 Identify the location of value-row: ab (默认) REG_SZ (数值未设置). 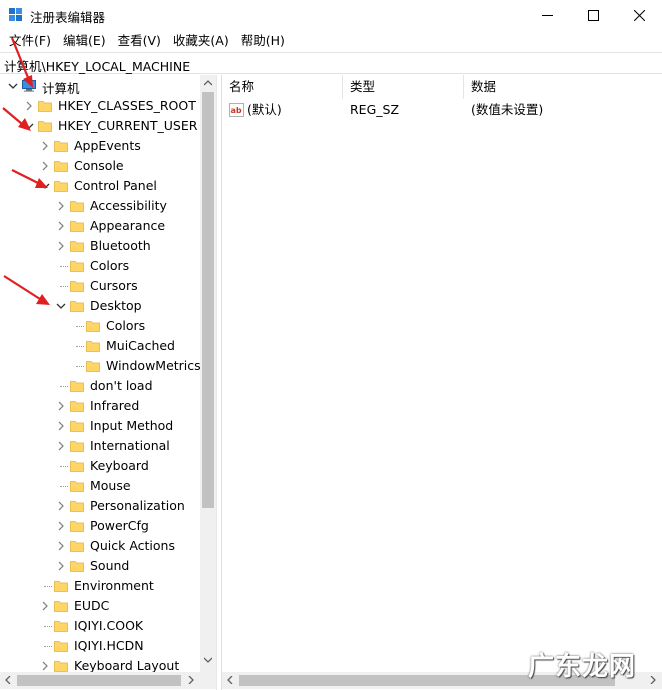
(442, 110).